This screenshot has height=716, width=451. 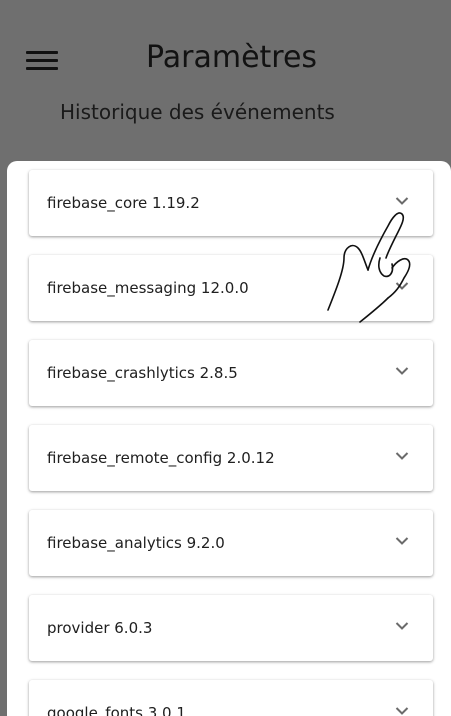 I want to click on package-card-provider: provider 6.0.3, so click(x=231, y=628).